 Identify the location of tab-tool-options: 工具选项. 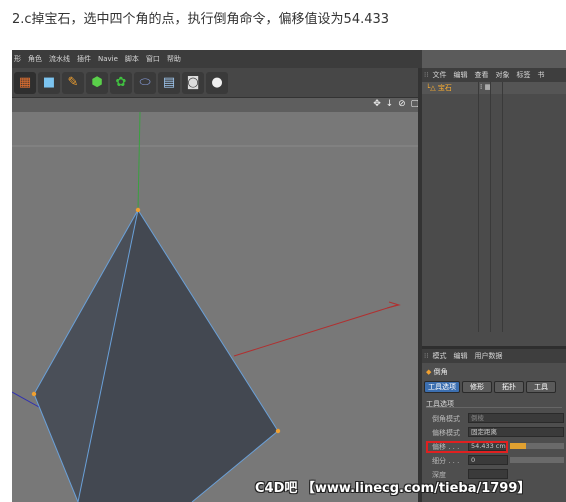
(442, 387).